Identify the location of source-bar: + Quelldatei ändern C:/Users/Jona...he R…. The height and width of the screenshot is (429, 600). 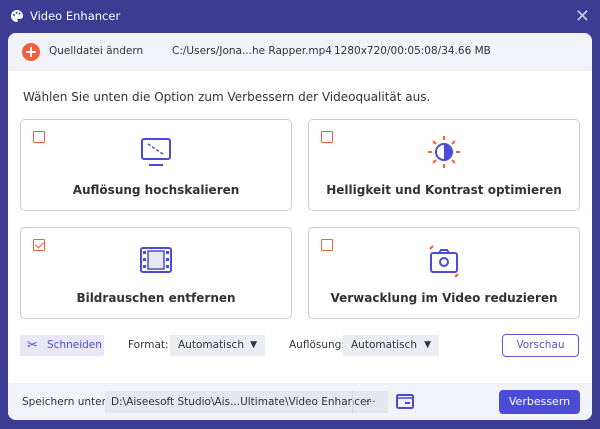
(300, 52).